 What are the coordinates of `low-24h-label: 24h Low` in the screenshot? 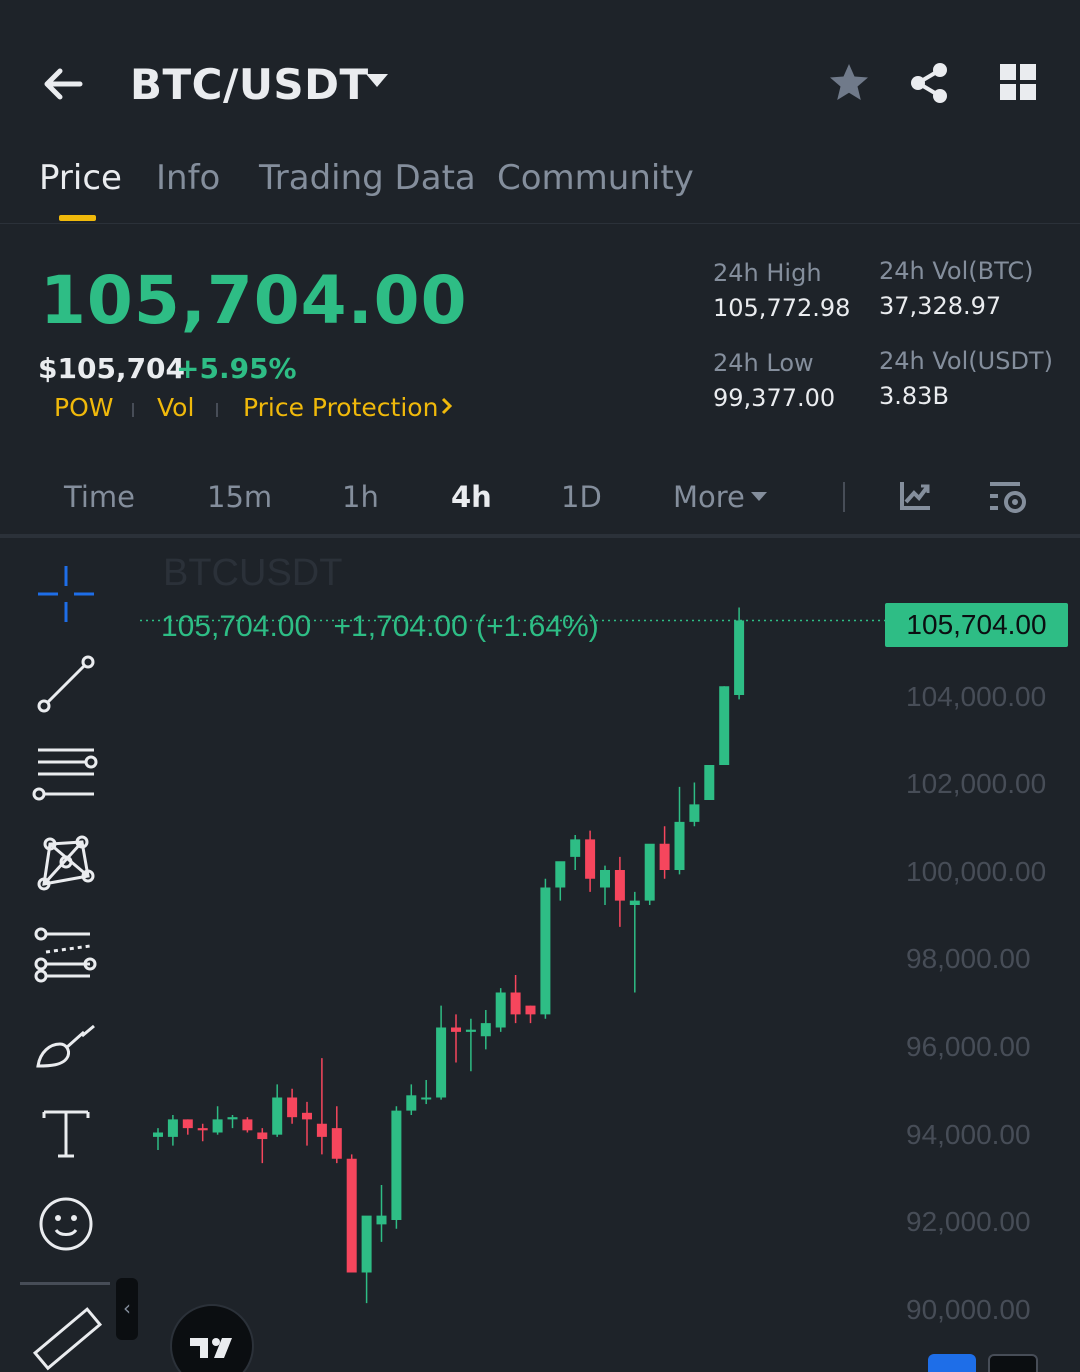 It's located at (763, 363).